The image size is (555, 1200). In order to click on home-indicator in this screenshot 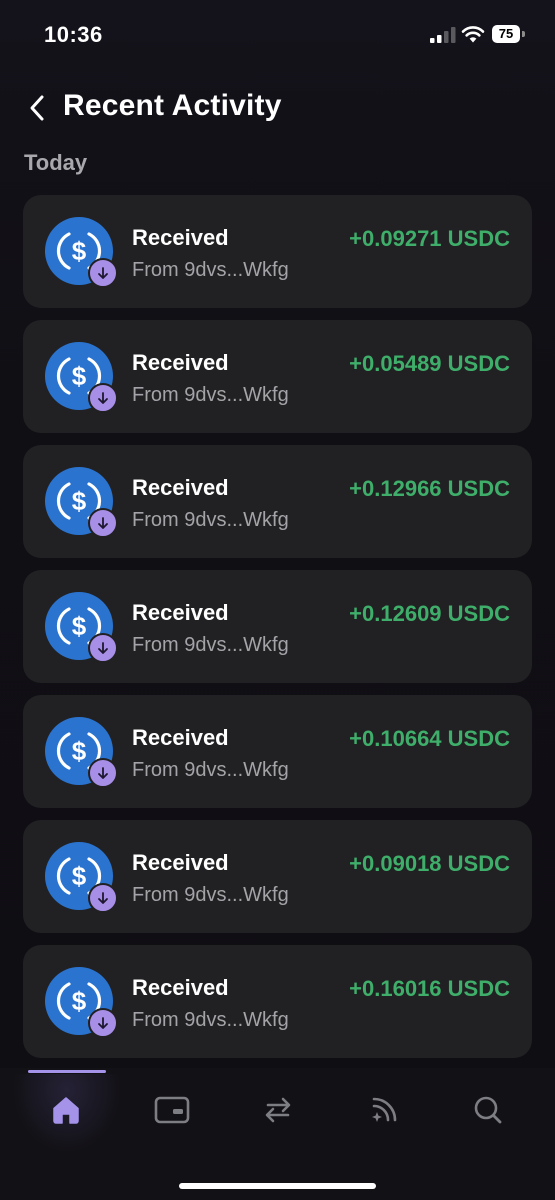, I will do `click(277, 1186)`.